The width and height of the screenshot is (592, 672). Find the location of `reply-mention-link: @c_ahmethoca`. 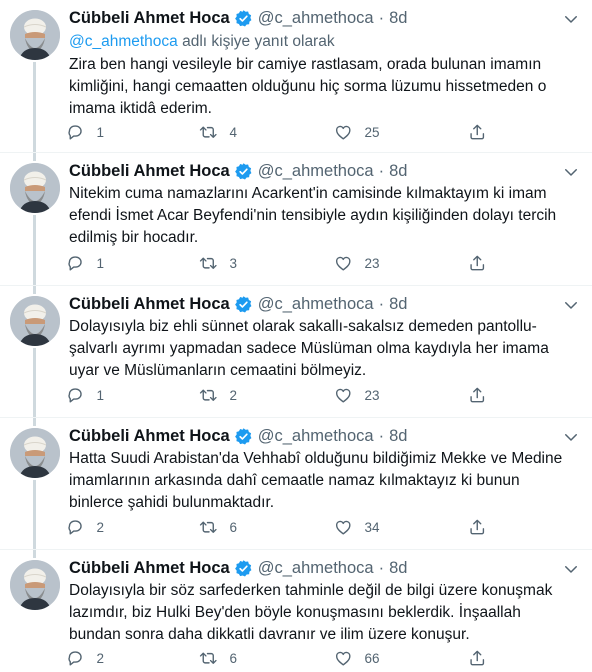

reply-mention-link: @c_ahmethoca is located at coordinates (123, 41).